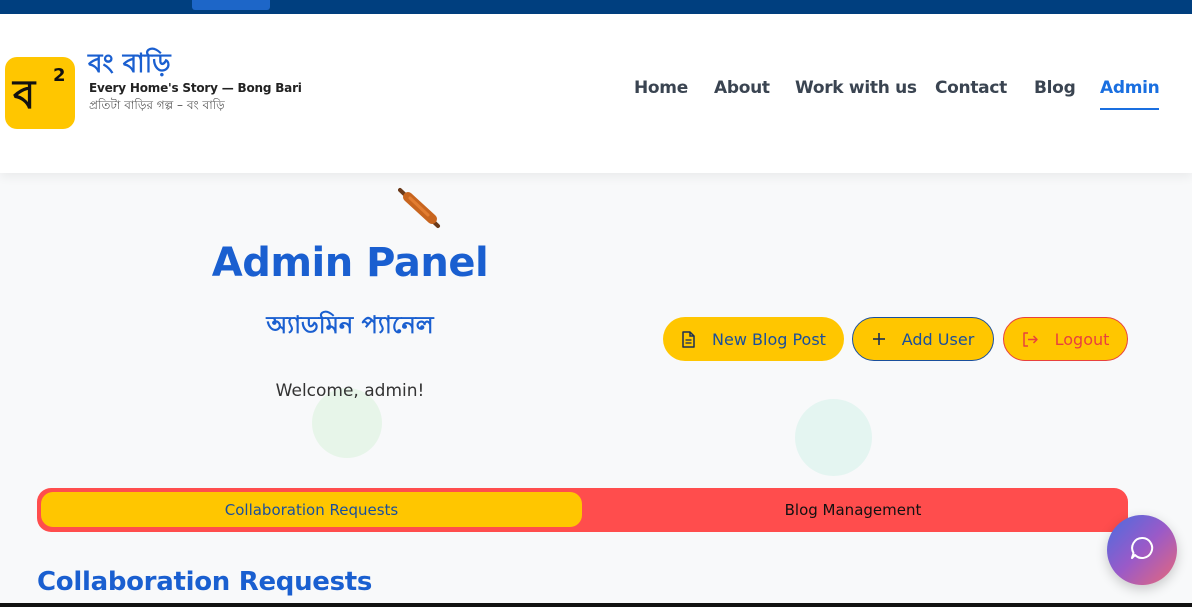  Describe the element at coordinates (853, 509) in the screenshot. I see `tab-blog-management: Blog Management` at that location.